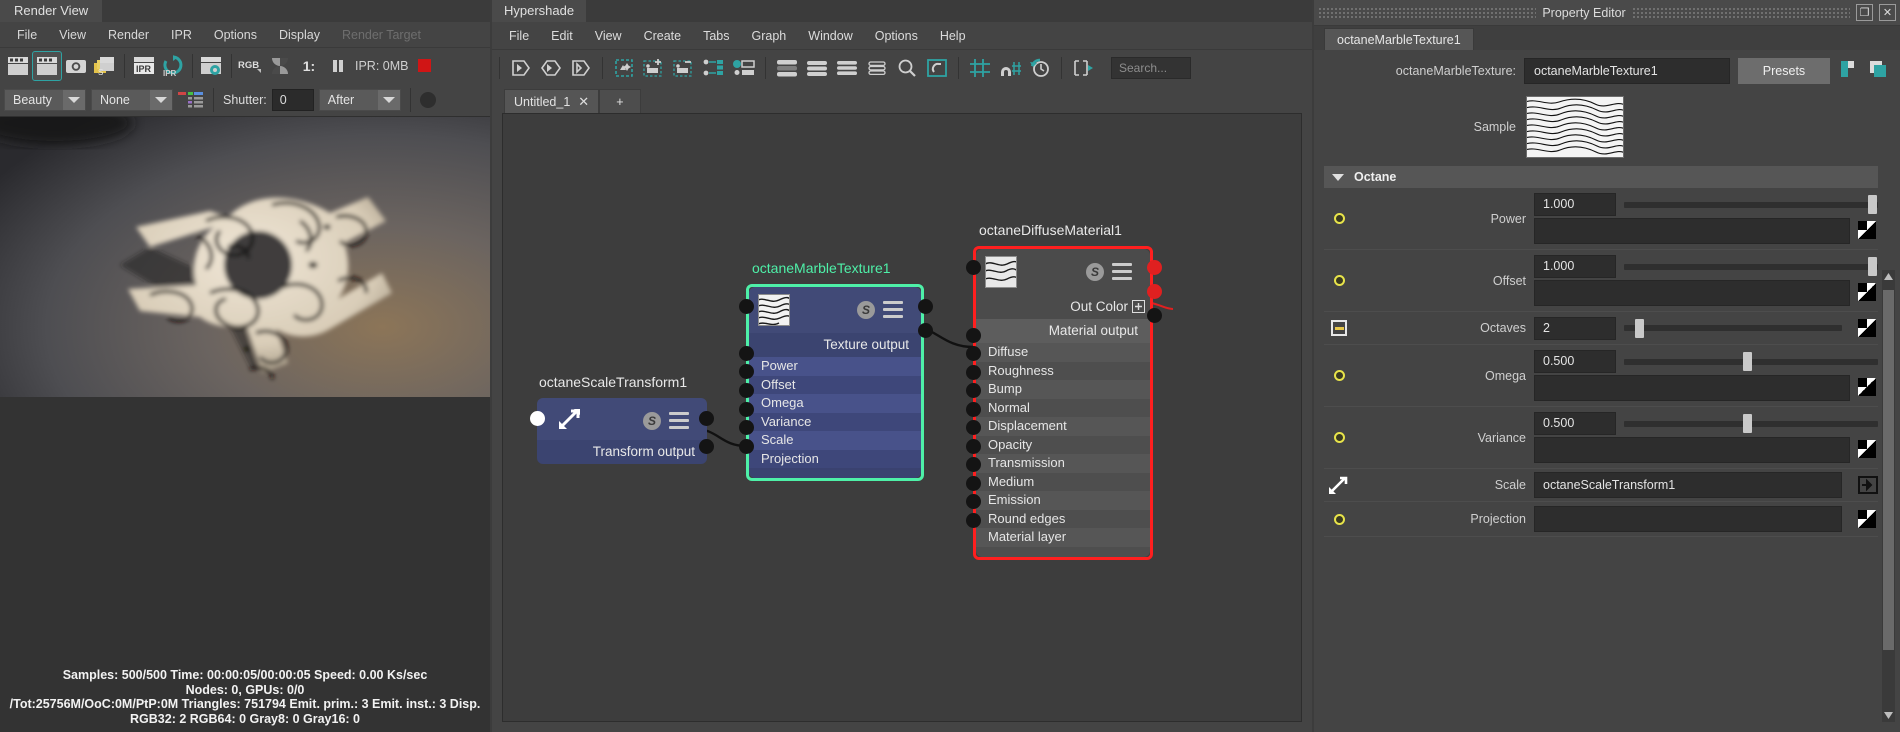  What do you see at coordinates (1692, 293) in the screenshot?
I see `offset-map-field` at bounding box center [1692, 293].